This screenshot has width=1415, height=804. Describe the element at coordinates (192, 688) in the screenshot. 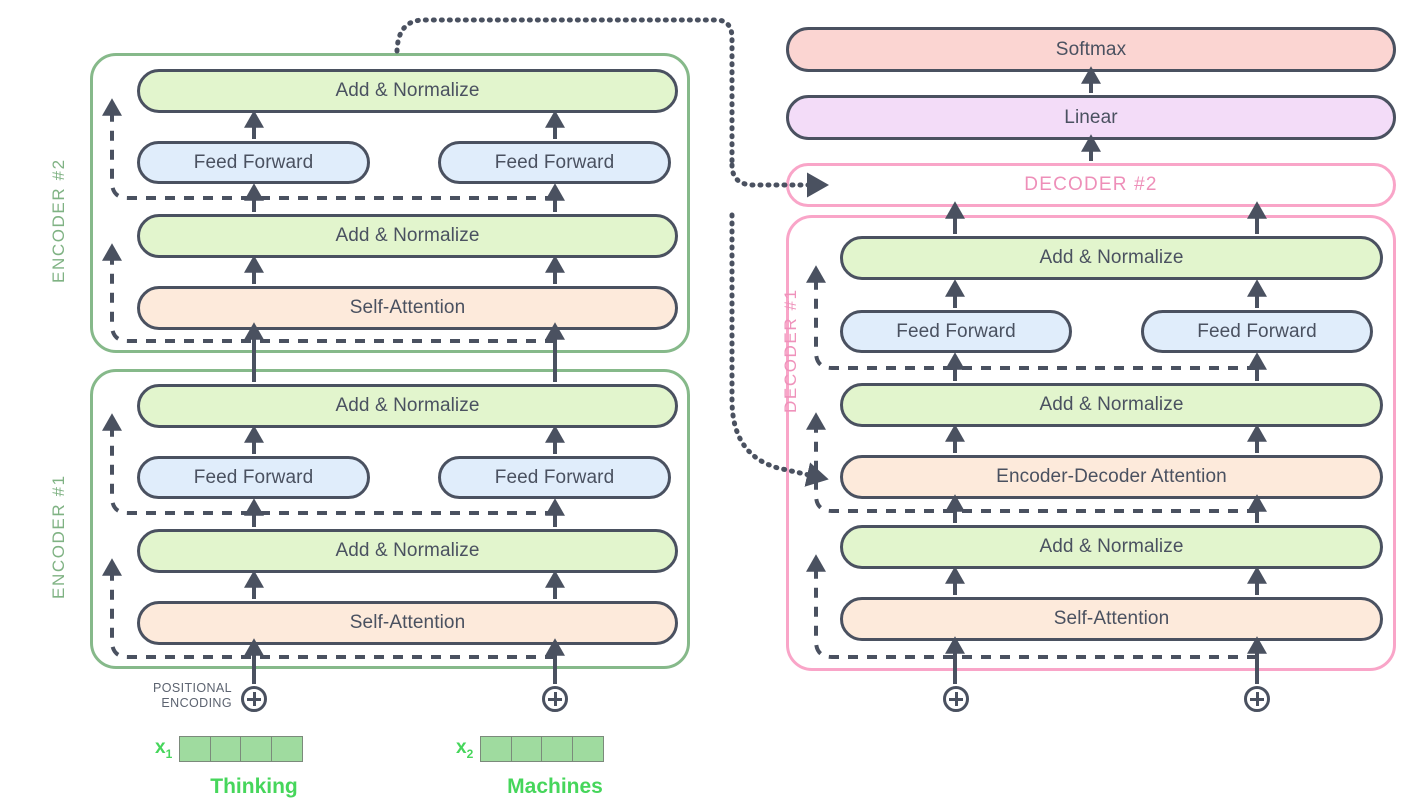

I see `positional-encoding-line1: POSITIONAL` at that location.